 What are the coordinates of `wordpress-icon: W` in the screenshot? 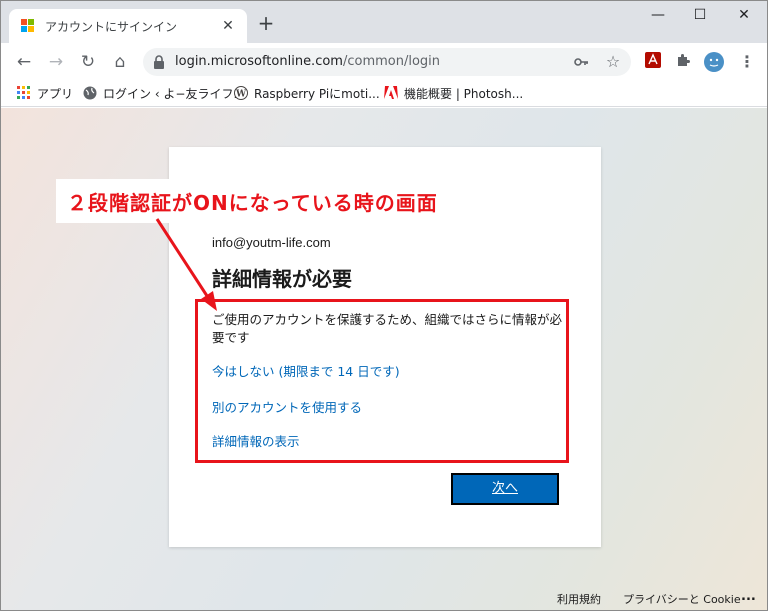 It's located at (241, 93).